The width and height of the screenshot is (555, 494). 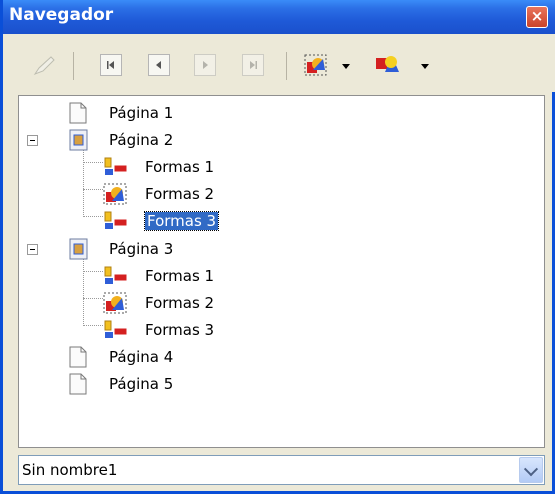 What do you see at coordinates (279, 250) in the screenshot?
I see `tree-item-pagina-3: Página 3` at bounding box center [279, 250].